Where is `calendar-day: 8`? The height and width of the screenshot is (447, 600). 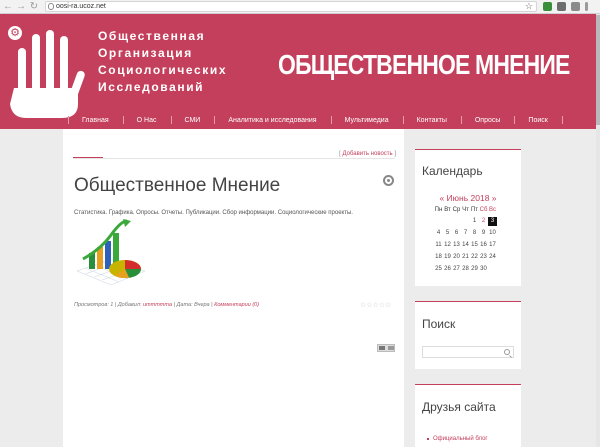
calendar-day: 8 is located at coordinates (474, 233).